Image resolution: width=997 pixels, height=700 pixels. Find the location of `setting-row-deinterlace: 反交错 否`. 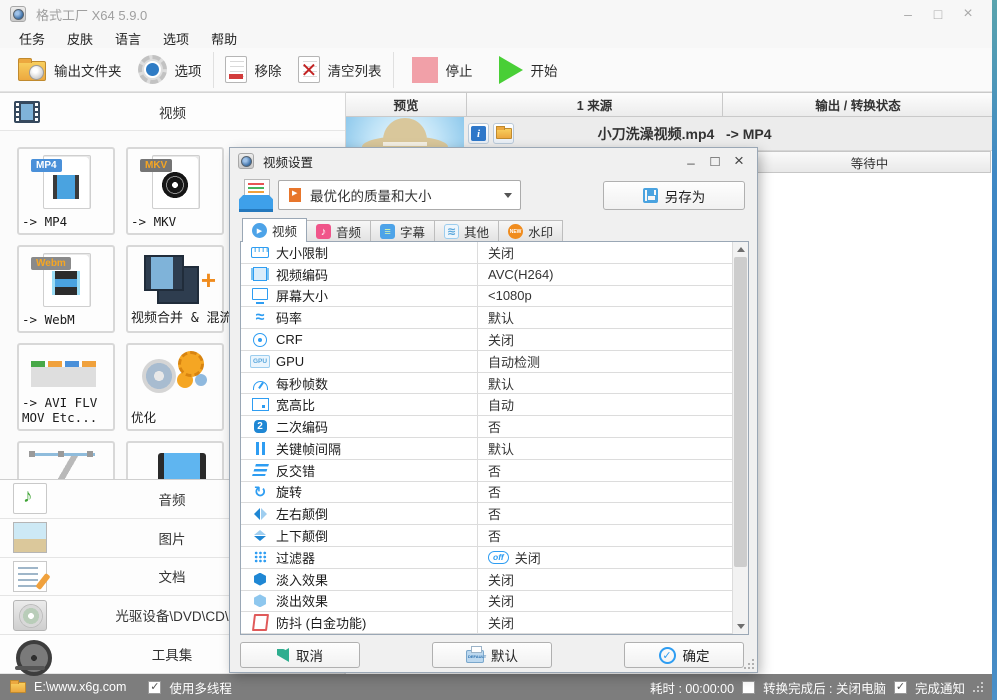

setting-row-deinterlace: 反交错 否 is located at coordinates (486, 470).